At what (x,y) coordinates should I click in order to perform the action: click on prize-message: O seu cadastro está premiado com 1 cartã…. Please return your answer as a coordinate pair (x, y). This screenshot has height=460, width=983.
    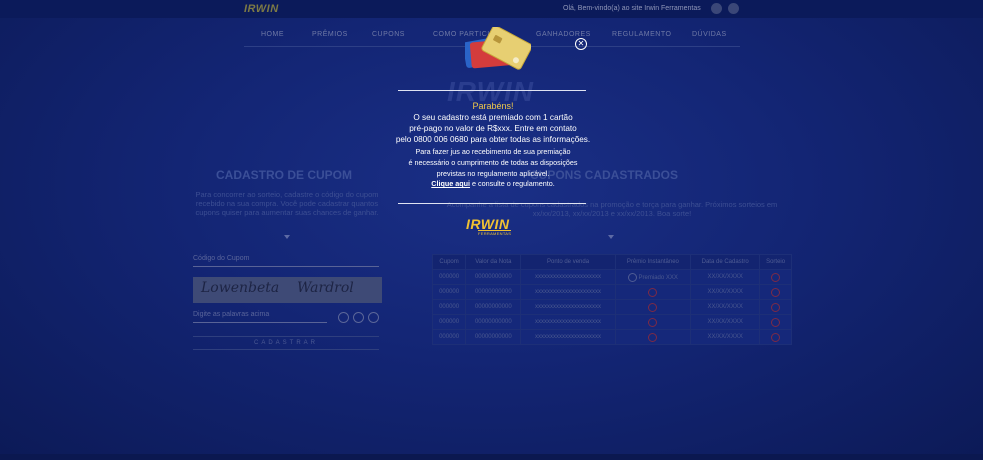
    Looking at the image, I should click on (493, 128).